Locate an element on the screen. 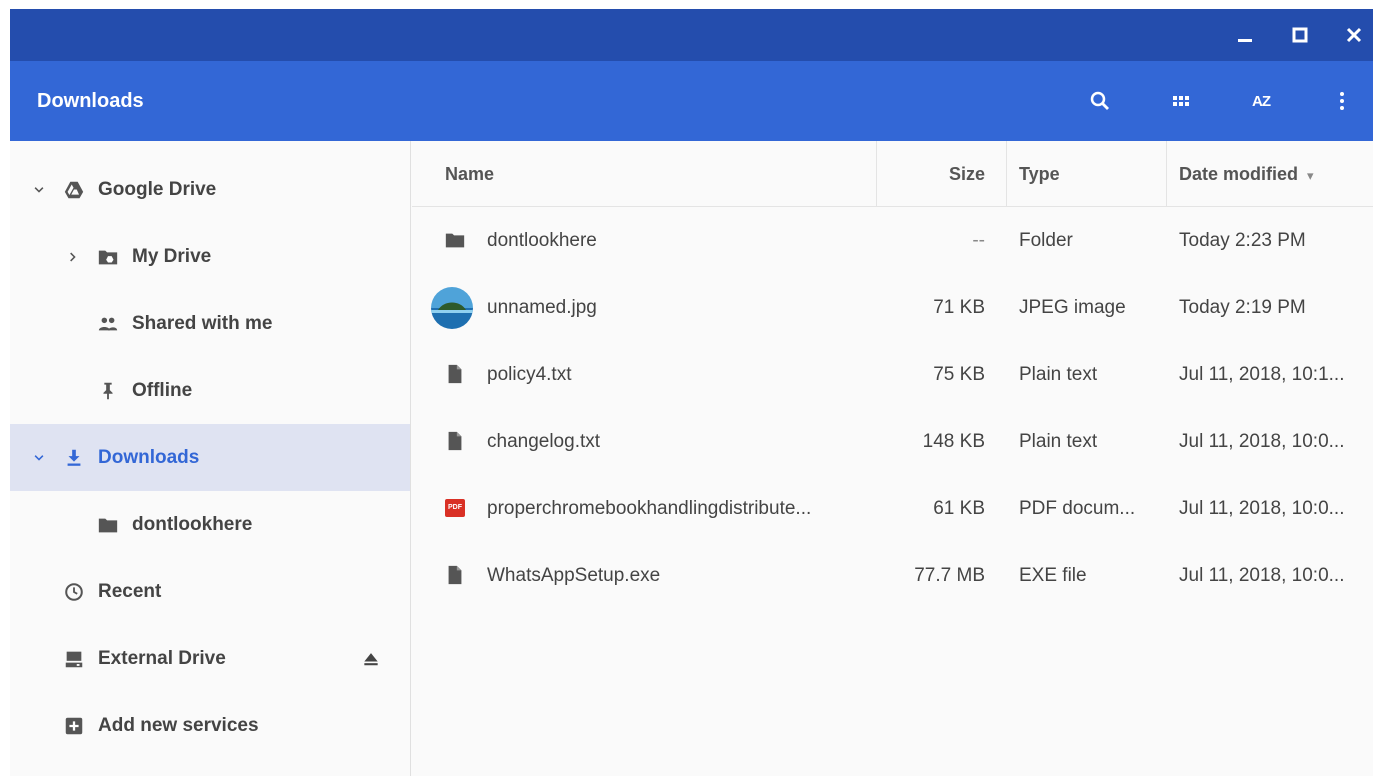 This screenshot has width=1383, height=776. sidebar-item-label: Recent is located at coordinates (130, 591).